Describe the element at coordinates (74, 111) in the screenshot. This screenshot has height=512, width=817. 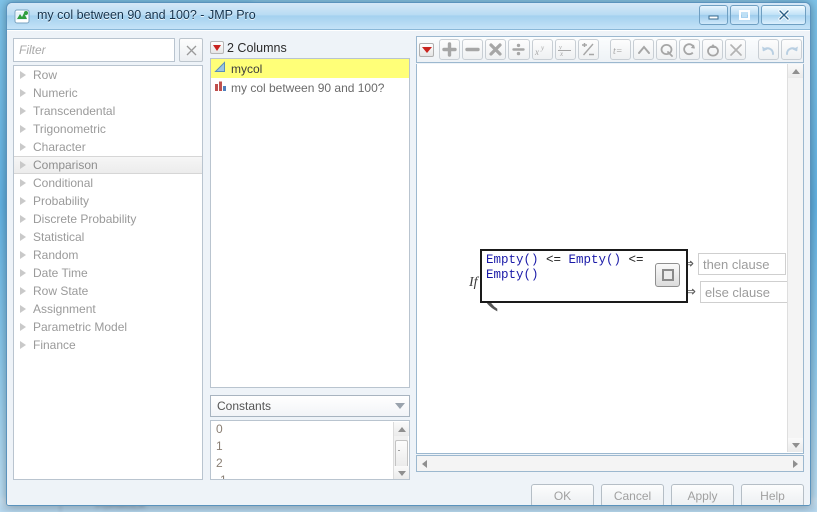
I see `function-category-label: Transcendental` at that location.